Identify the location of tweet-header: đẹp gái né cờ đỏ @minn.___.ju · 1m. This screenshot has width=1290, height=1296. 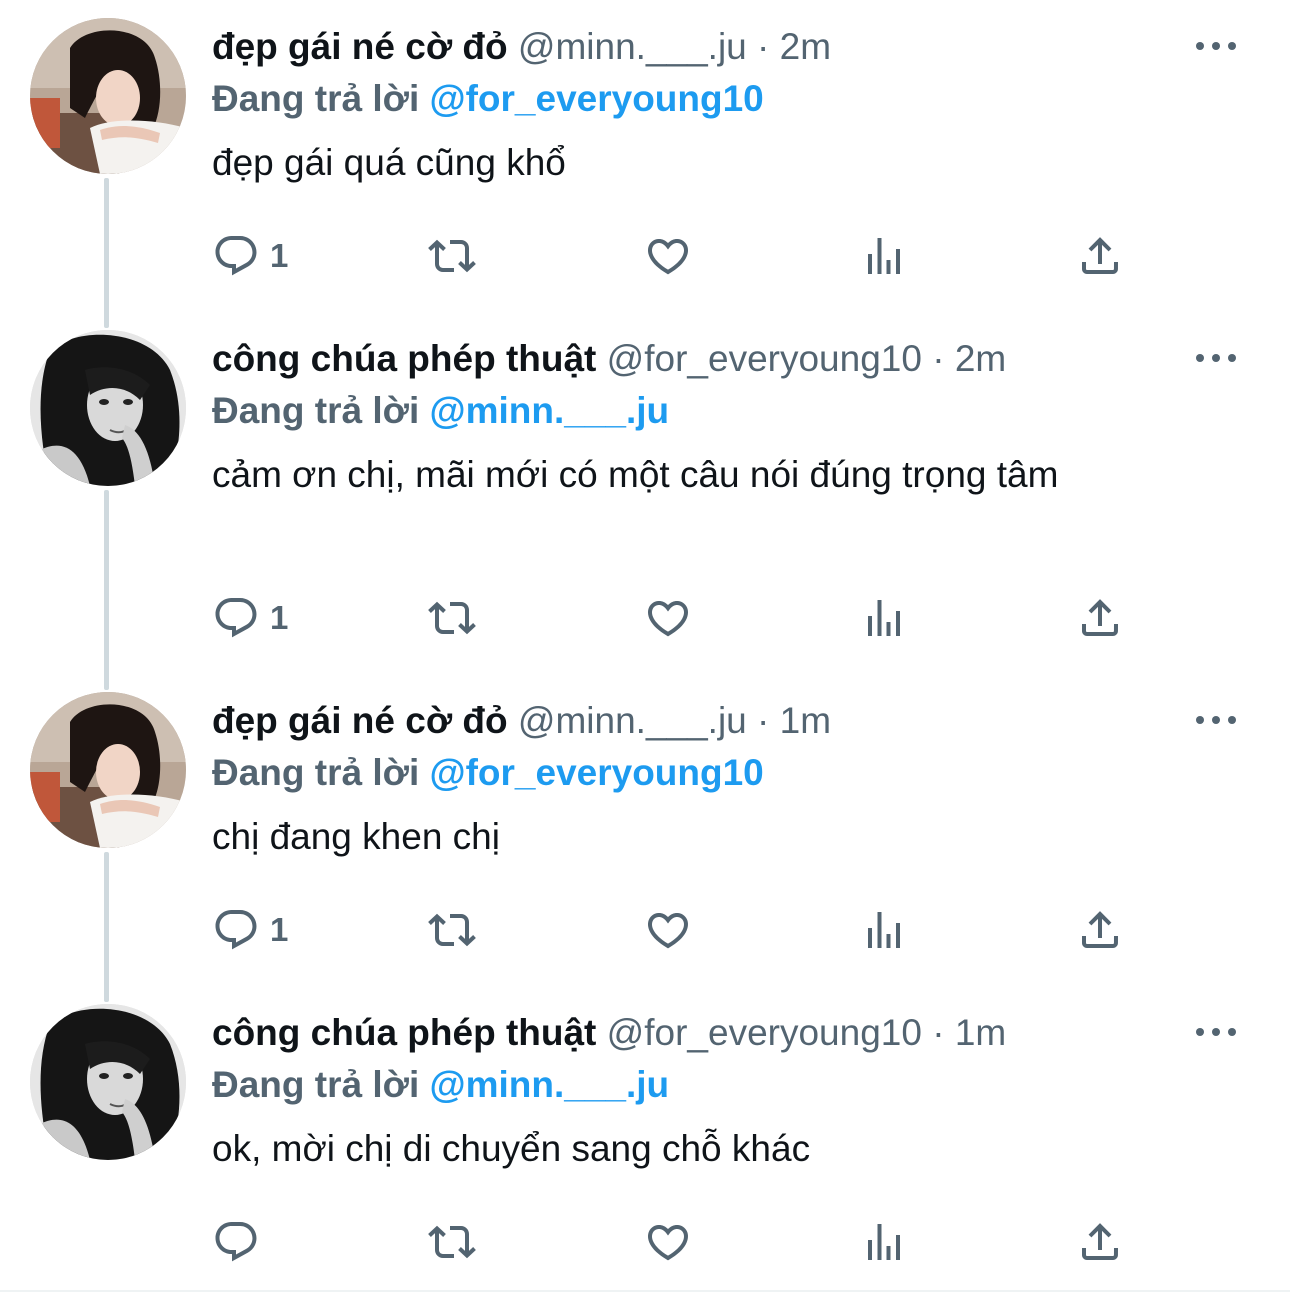
(721, 721).